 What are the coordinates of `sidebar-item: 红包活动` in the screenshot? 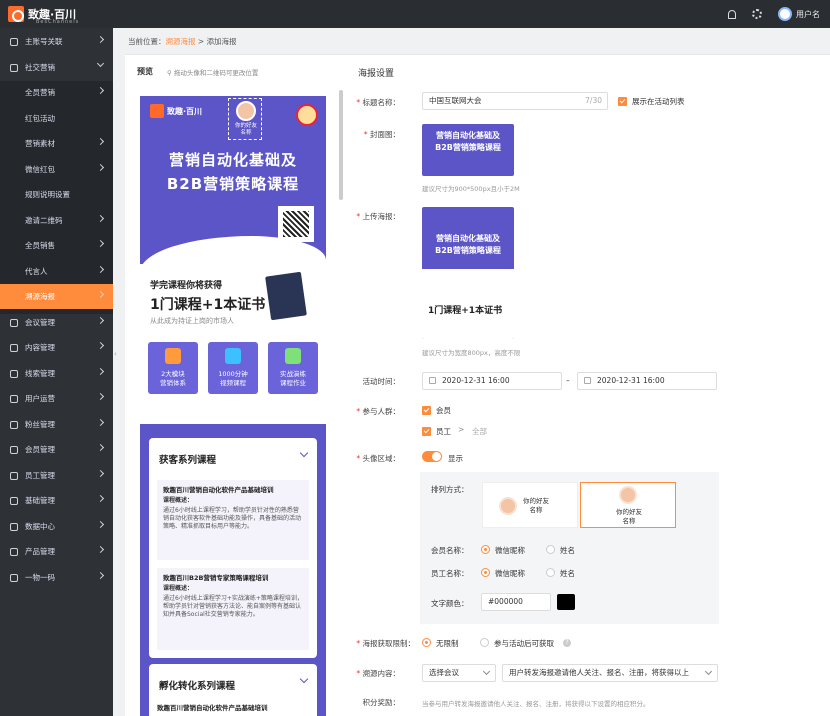 It's located at (56, 118).